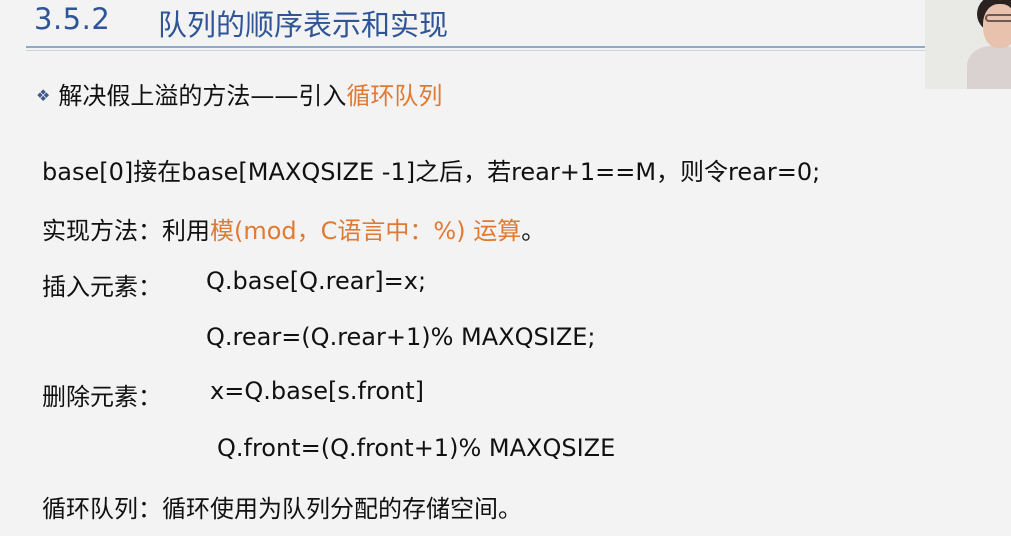 Image resolution: width=1011 pixels, height=536 pixels. I want to click on delete-code-2: Q.front=(Q.front+1)% MAXQSIZE, so click(416, 448).